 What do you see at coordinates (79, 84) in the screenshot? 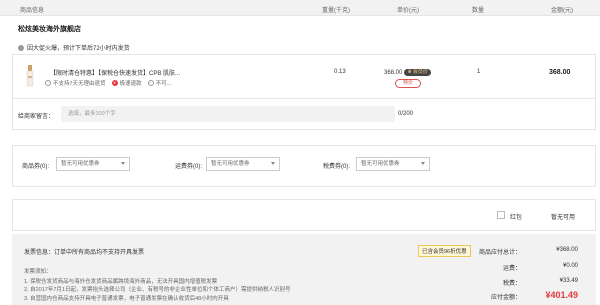
I see `tag-no-return-label: 不支持7天无理由退货` at bounding box center [79, 84].